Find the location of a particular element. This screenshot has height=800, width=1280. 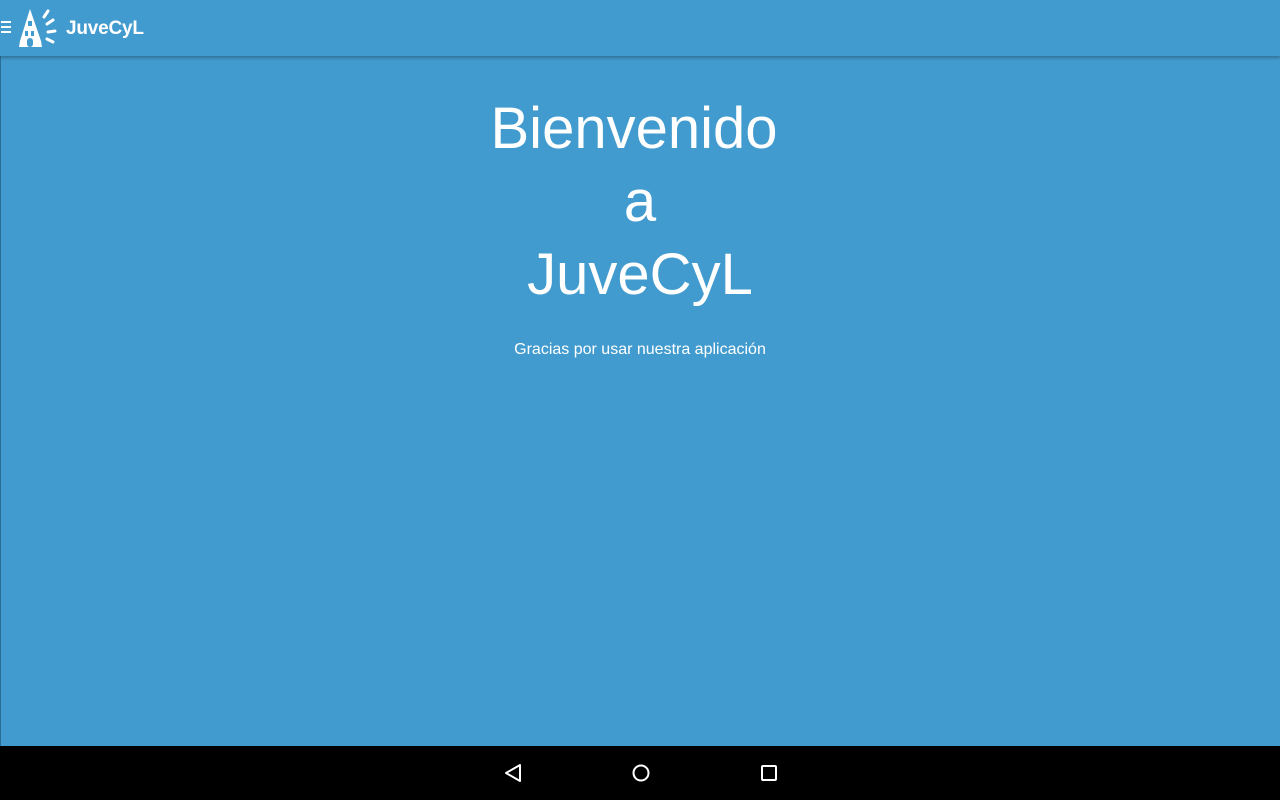

recents-square-icon is located at coordinates (769, 773).